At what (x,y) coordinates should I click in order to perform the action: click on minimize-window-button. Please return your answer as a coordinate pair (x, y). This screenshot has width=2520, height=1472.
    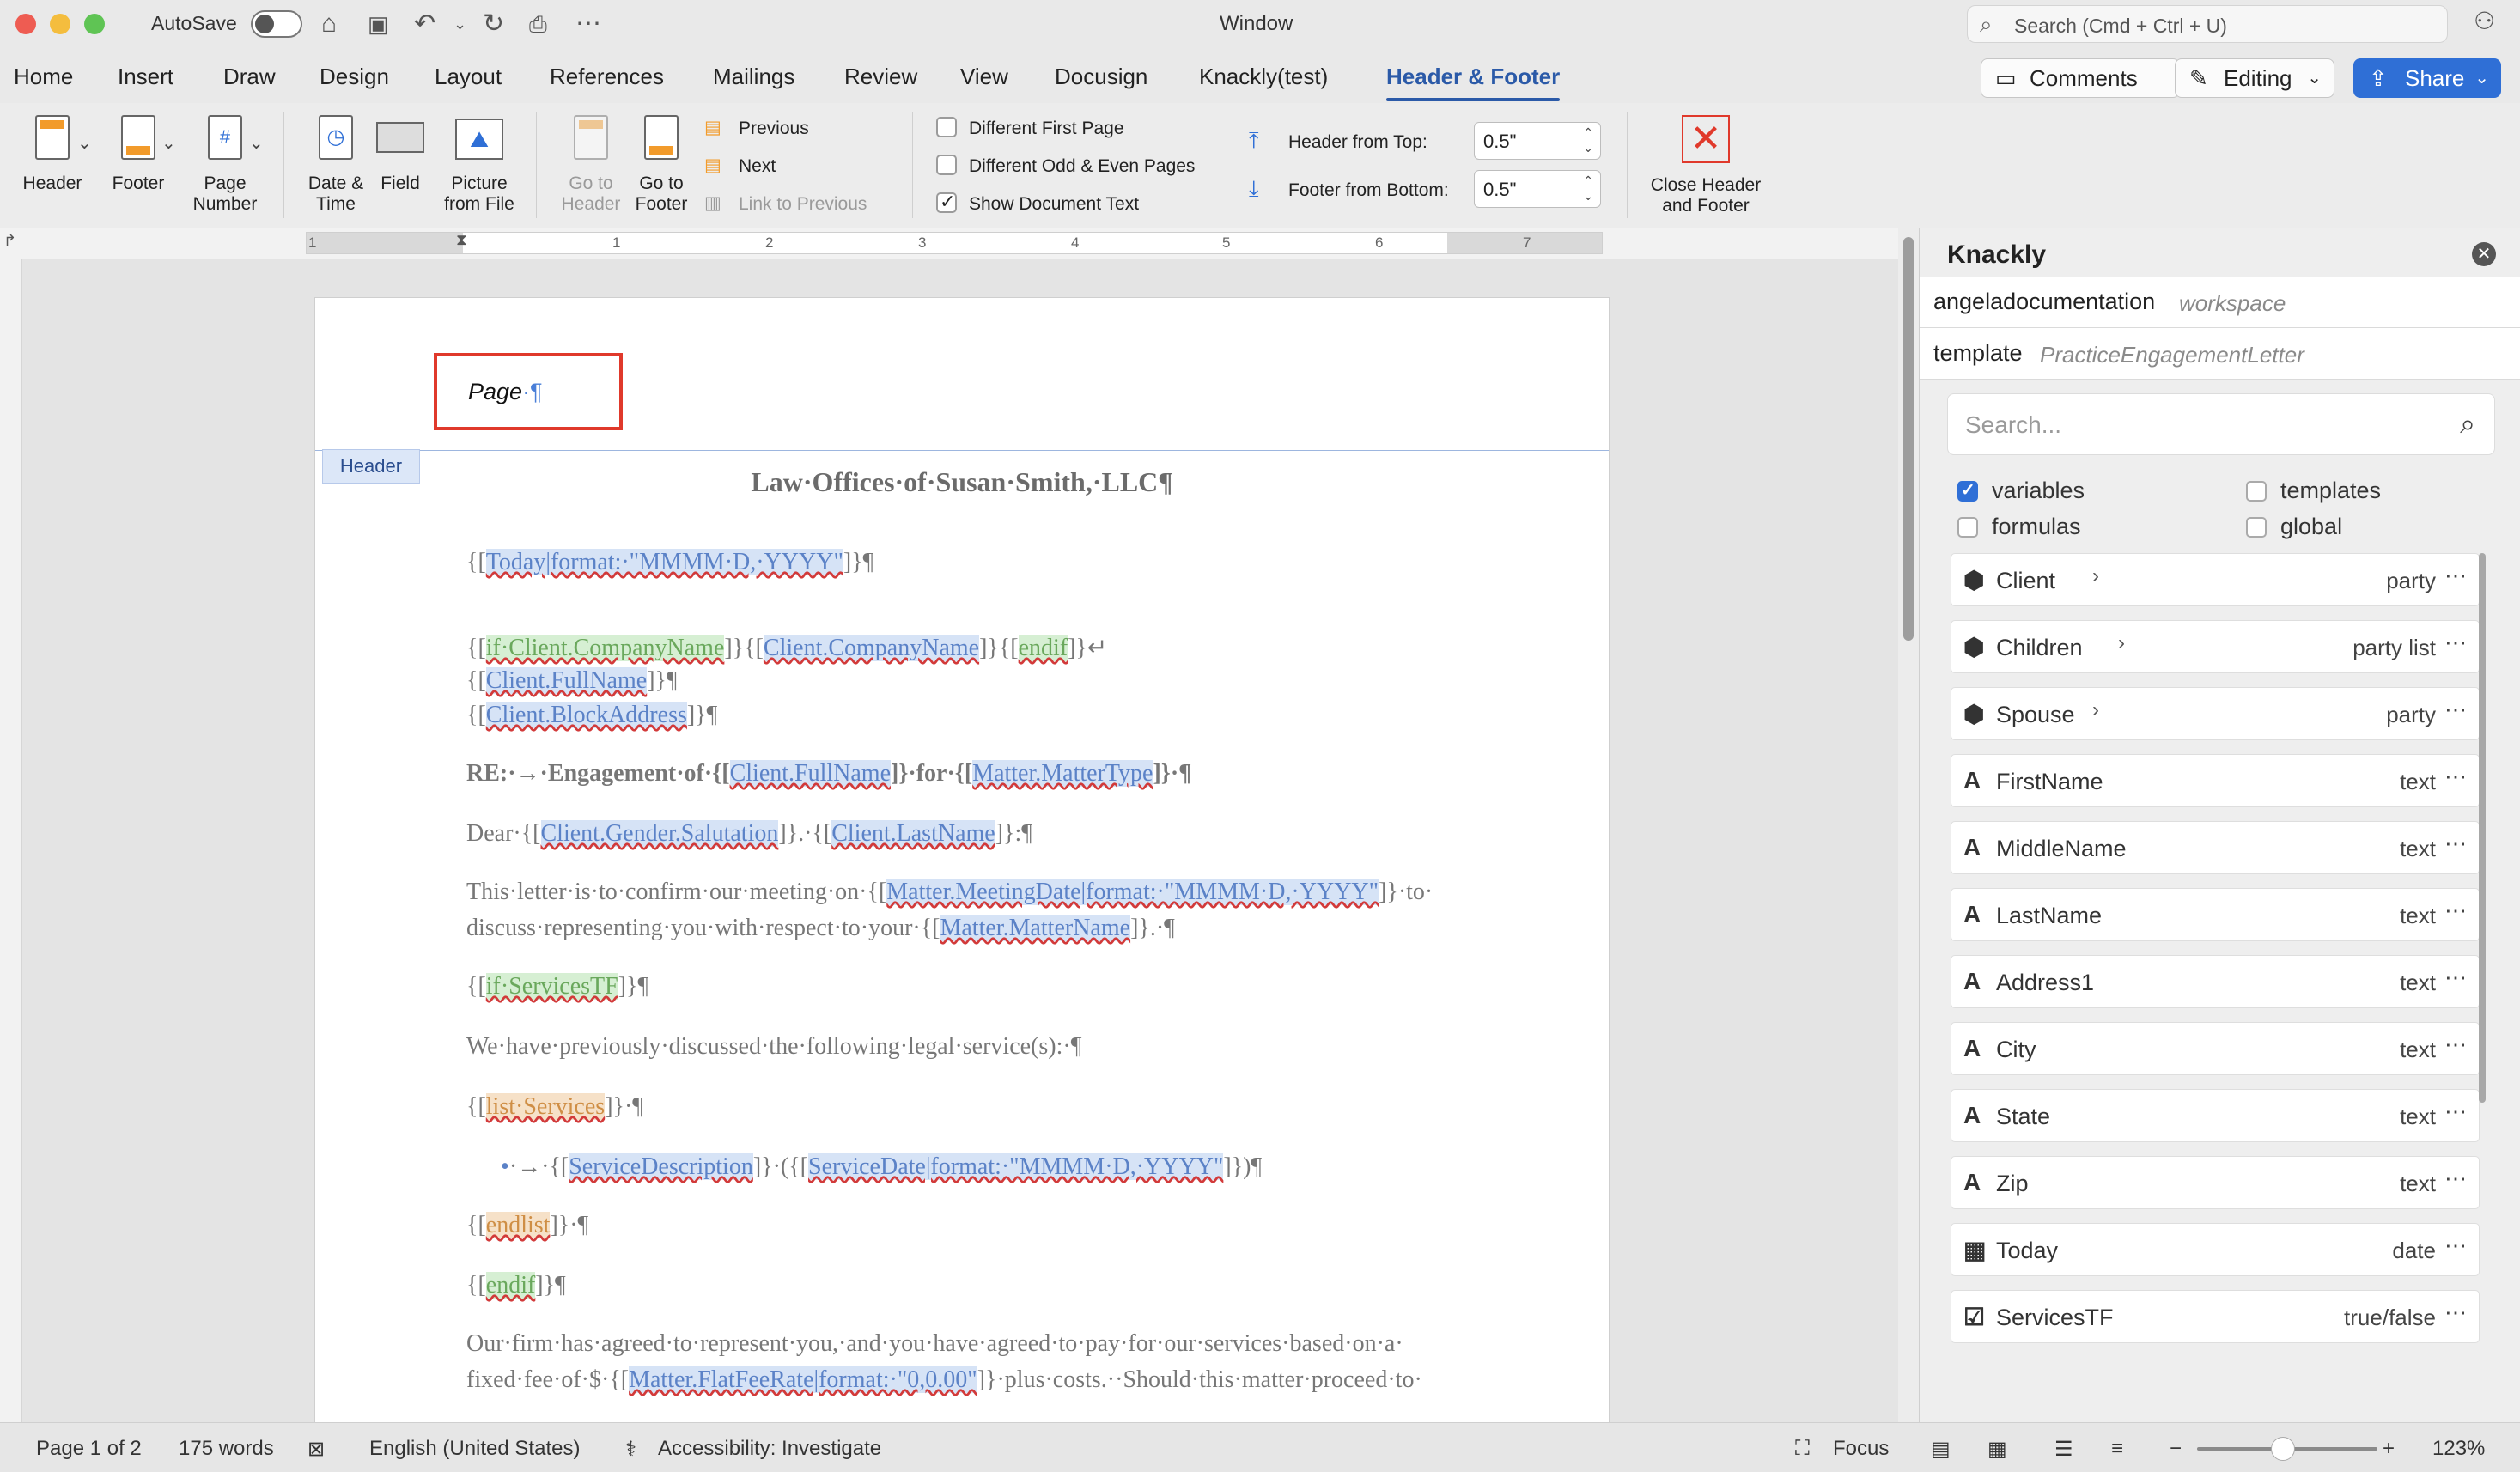
    Looking at the image, I should click on (60, 24).